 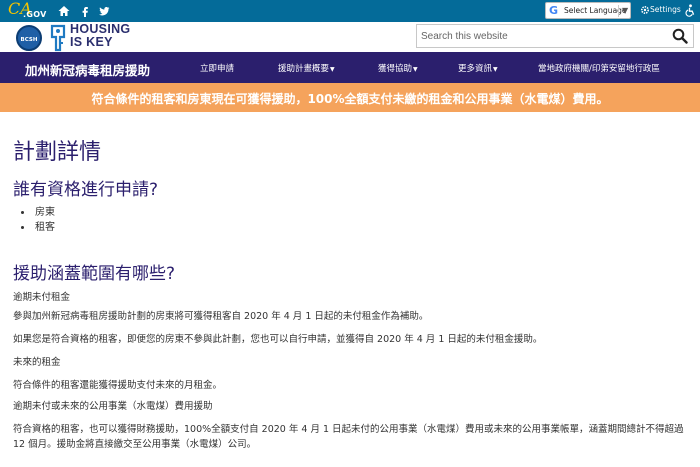 I want to click on chevron-down-icon: ▼, so click(x=623, y=11).